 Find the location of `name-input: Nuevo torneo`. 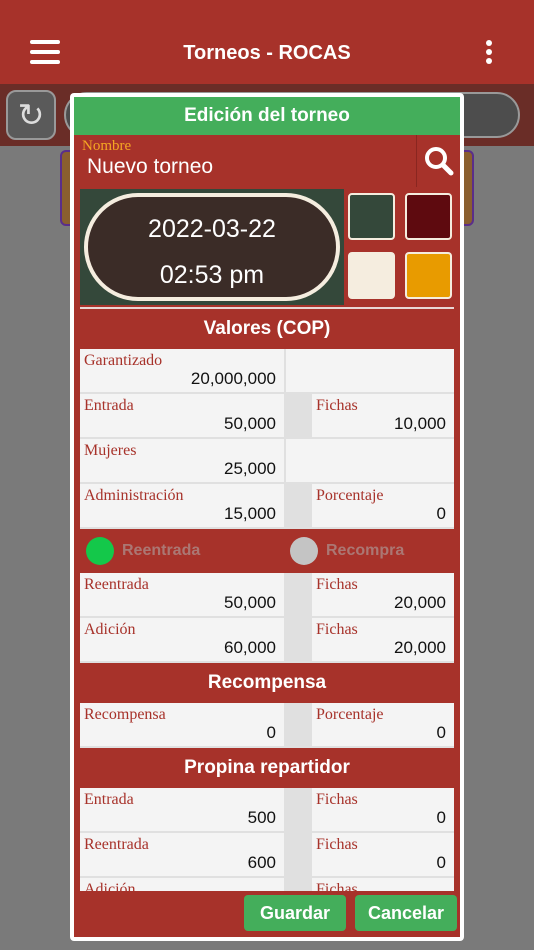

name-input: Nuevo torneo is located at coordinates (150, 167).